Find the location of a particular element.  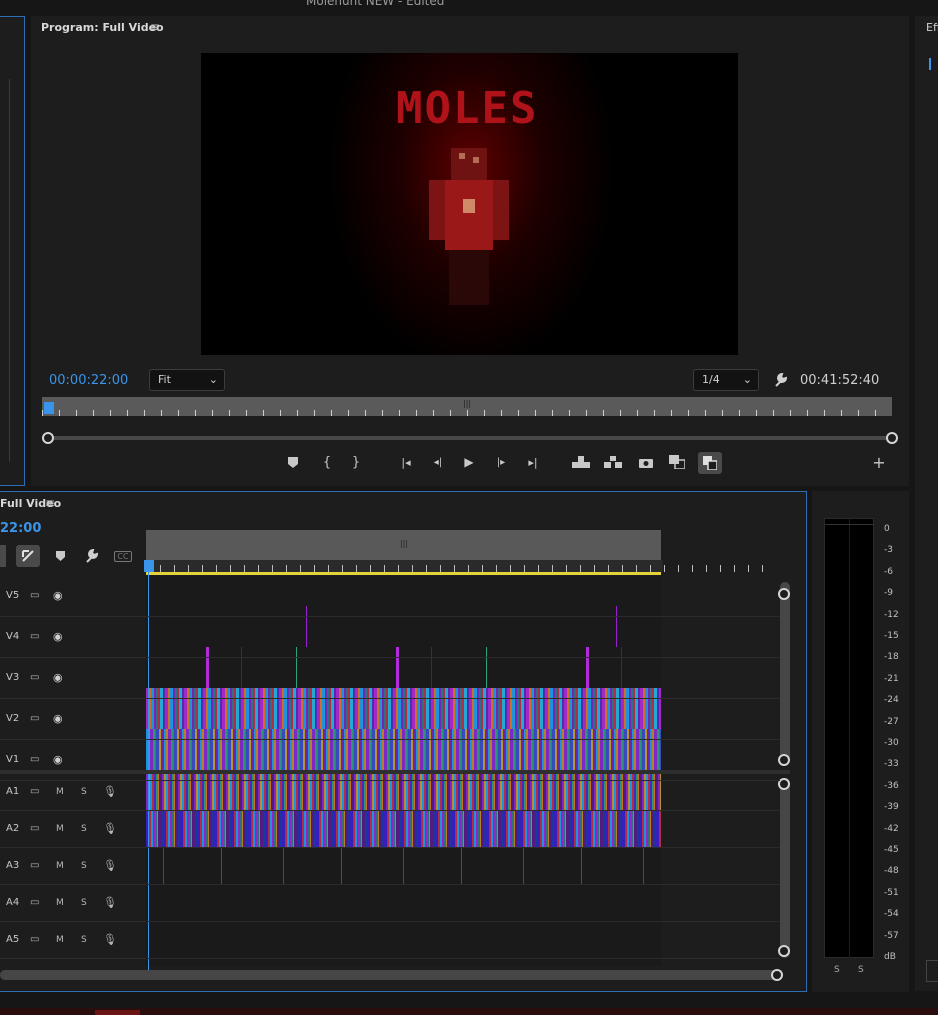

program-monitor-title: Program: Full Video is located at coordinates (102, 27).